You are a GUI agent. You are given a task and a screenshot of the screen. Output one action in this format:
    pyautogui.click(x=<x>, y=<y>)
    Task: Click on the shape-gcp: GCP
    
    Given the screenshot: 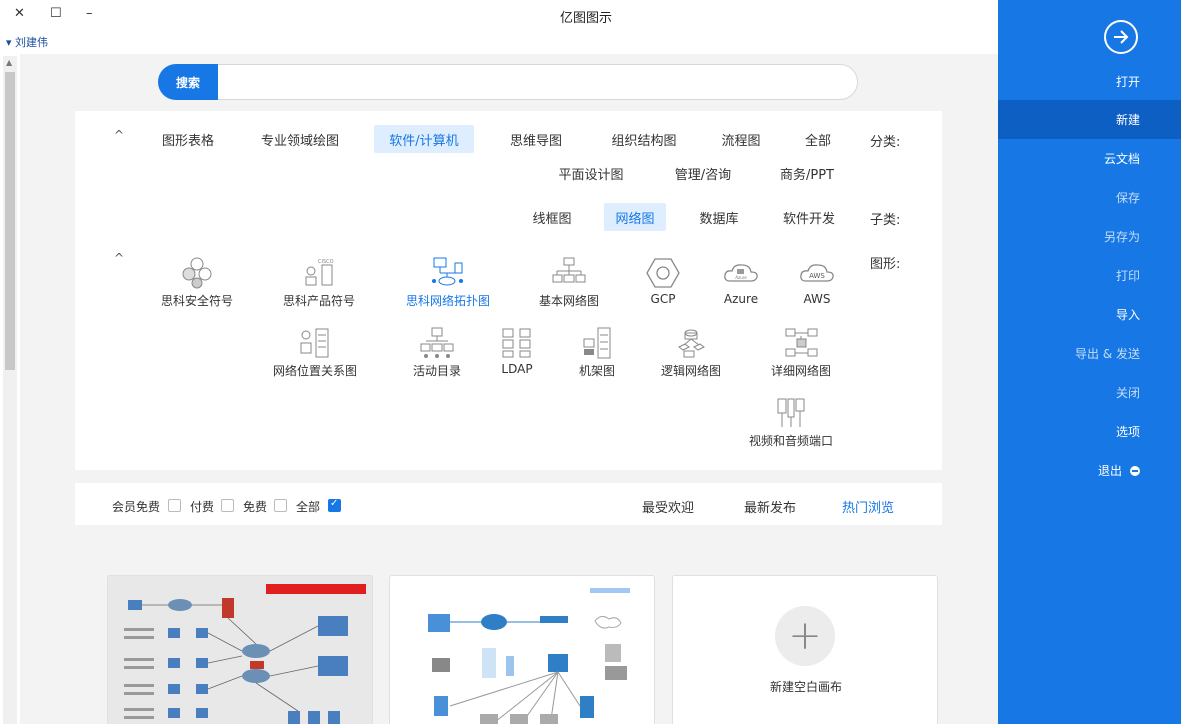 What is the action you would take?
    pyautogui.click(x=663, y=286)
    